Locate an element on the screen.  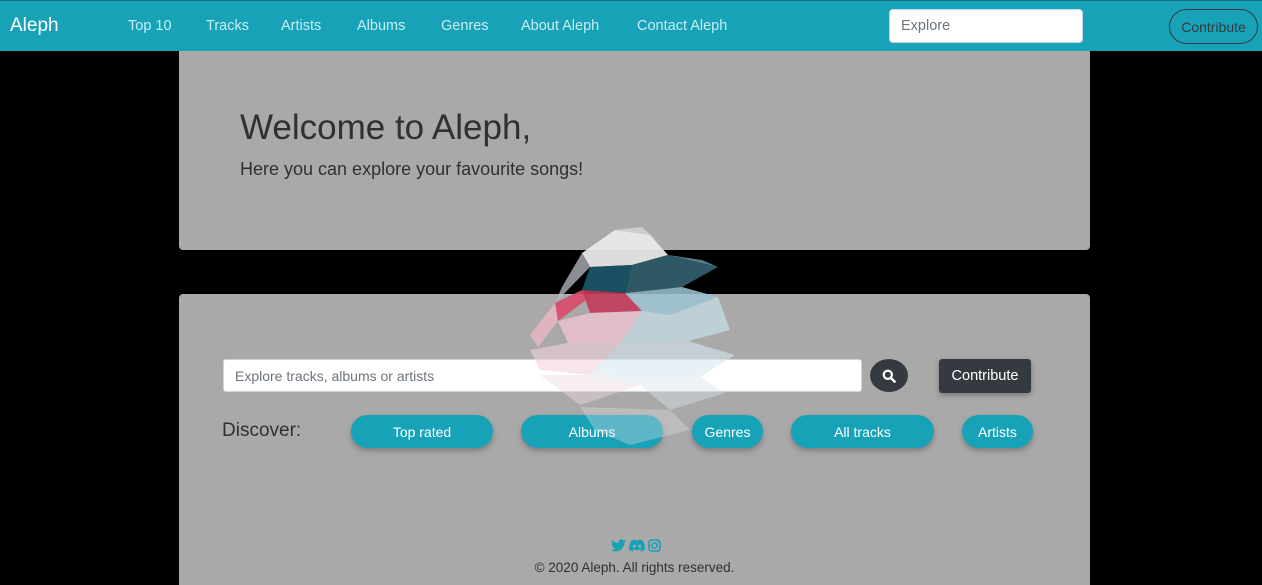
nav-link-contact: Contact Aleph is located at coordinates (682, 26).